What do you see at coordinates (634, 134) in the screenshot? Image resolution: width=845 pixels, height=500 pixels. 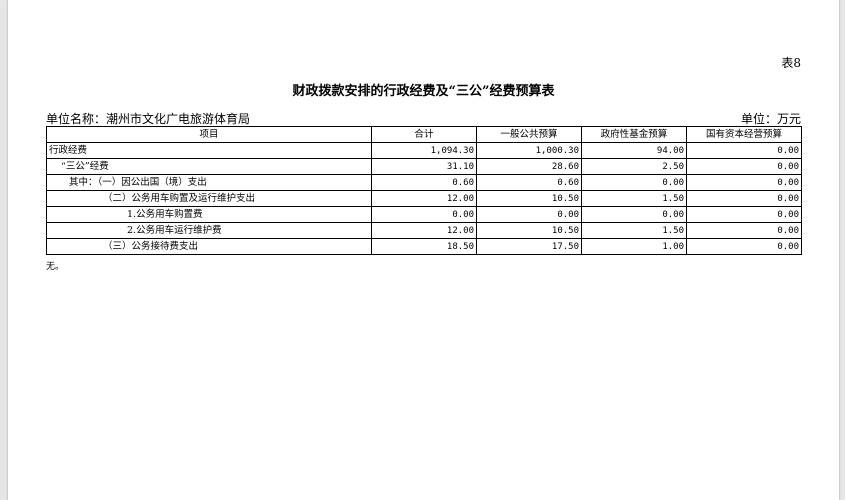 I see `header-fund-budget: 政府性基金预算` at bounding box center [634, 134].